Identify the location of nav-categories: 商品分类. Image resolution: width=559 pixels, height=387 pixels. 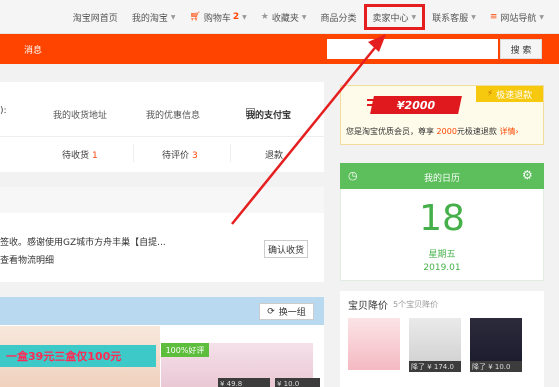
(339, 17).